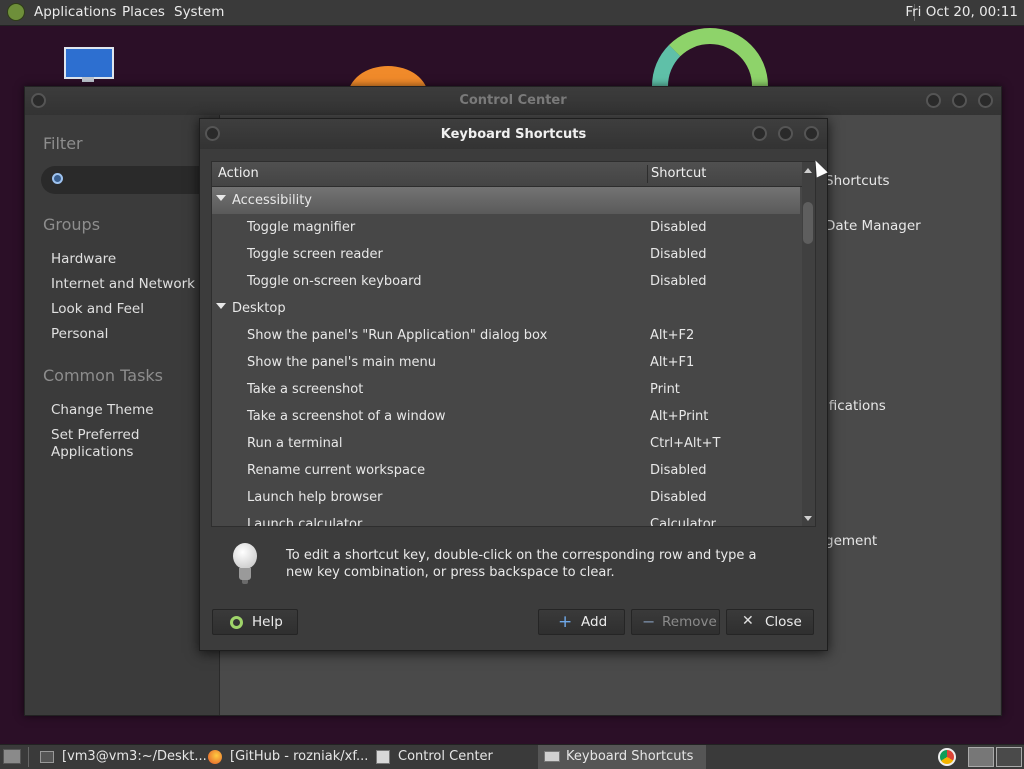  What do you see at coordinates (630, 756) in the screenshot?
I see `task-keyboard-shortcuts-label: Keyboard Shortcuts` at bounding box center [630, 756].